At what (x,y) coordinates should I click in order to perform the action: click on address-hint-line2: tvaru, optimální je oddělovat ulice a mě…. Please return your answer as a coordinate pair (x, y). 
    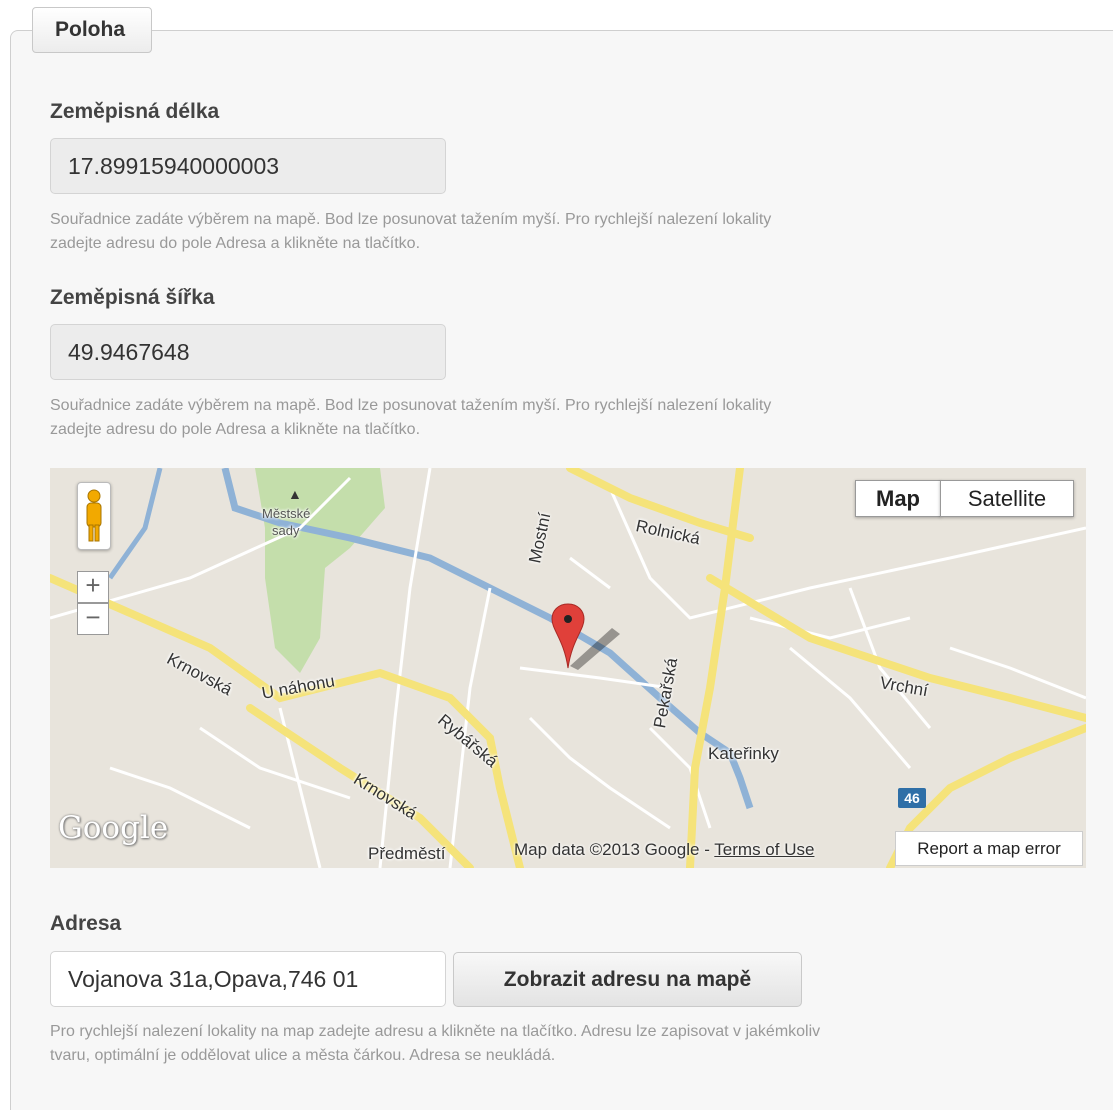
    Looking at the image, I should click on (303, 1055).